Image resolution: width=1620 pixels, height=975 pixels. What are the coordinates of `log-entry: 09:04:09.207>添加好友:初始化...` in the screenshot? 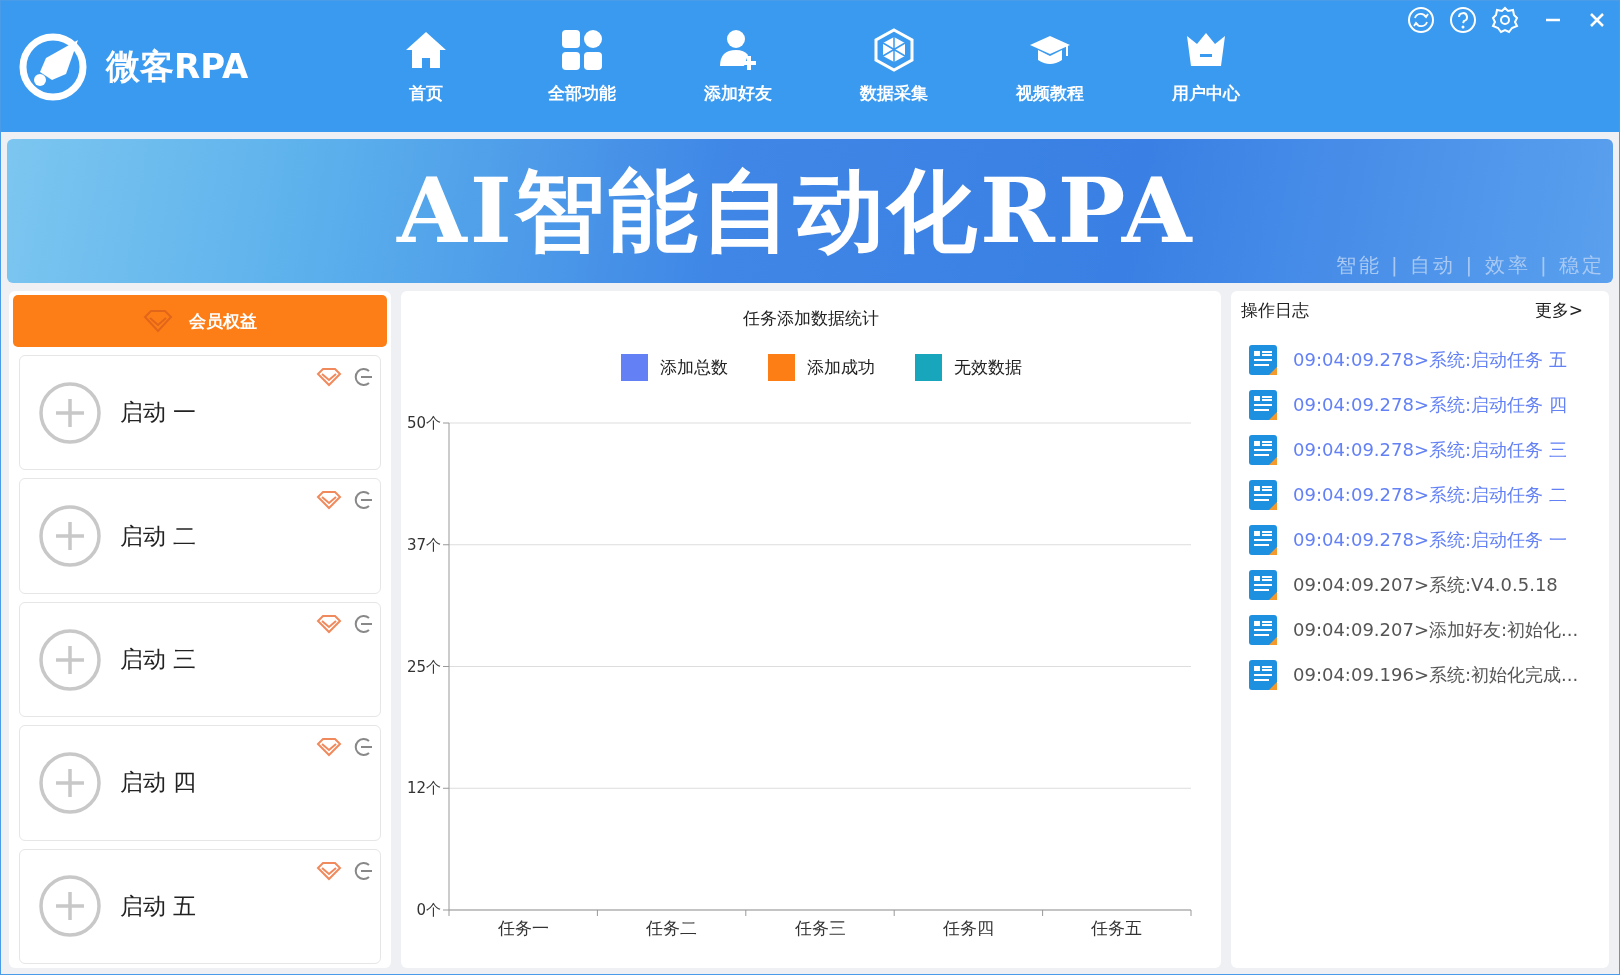 It's located at (1436, 630).